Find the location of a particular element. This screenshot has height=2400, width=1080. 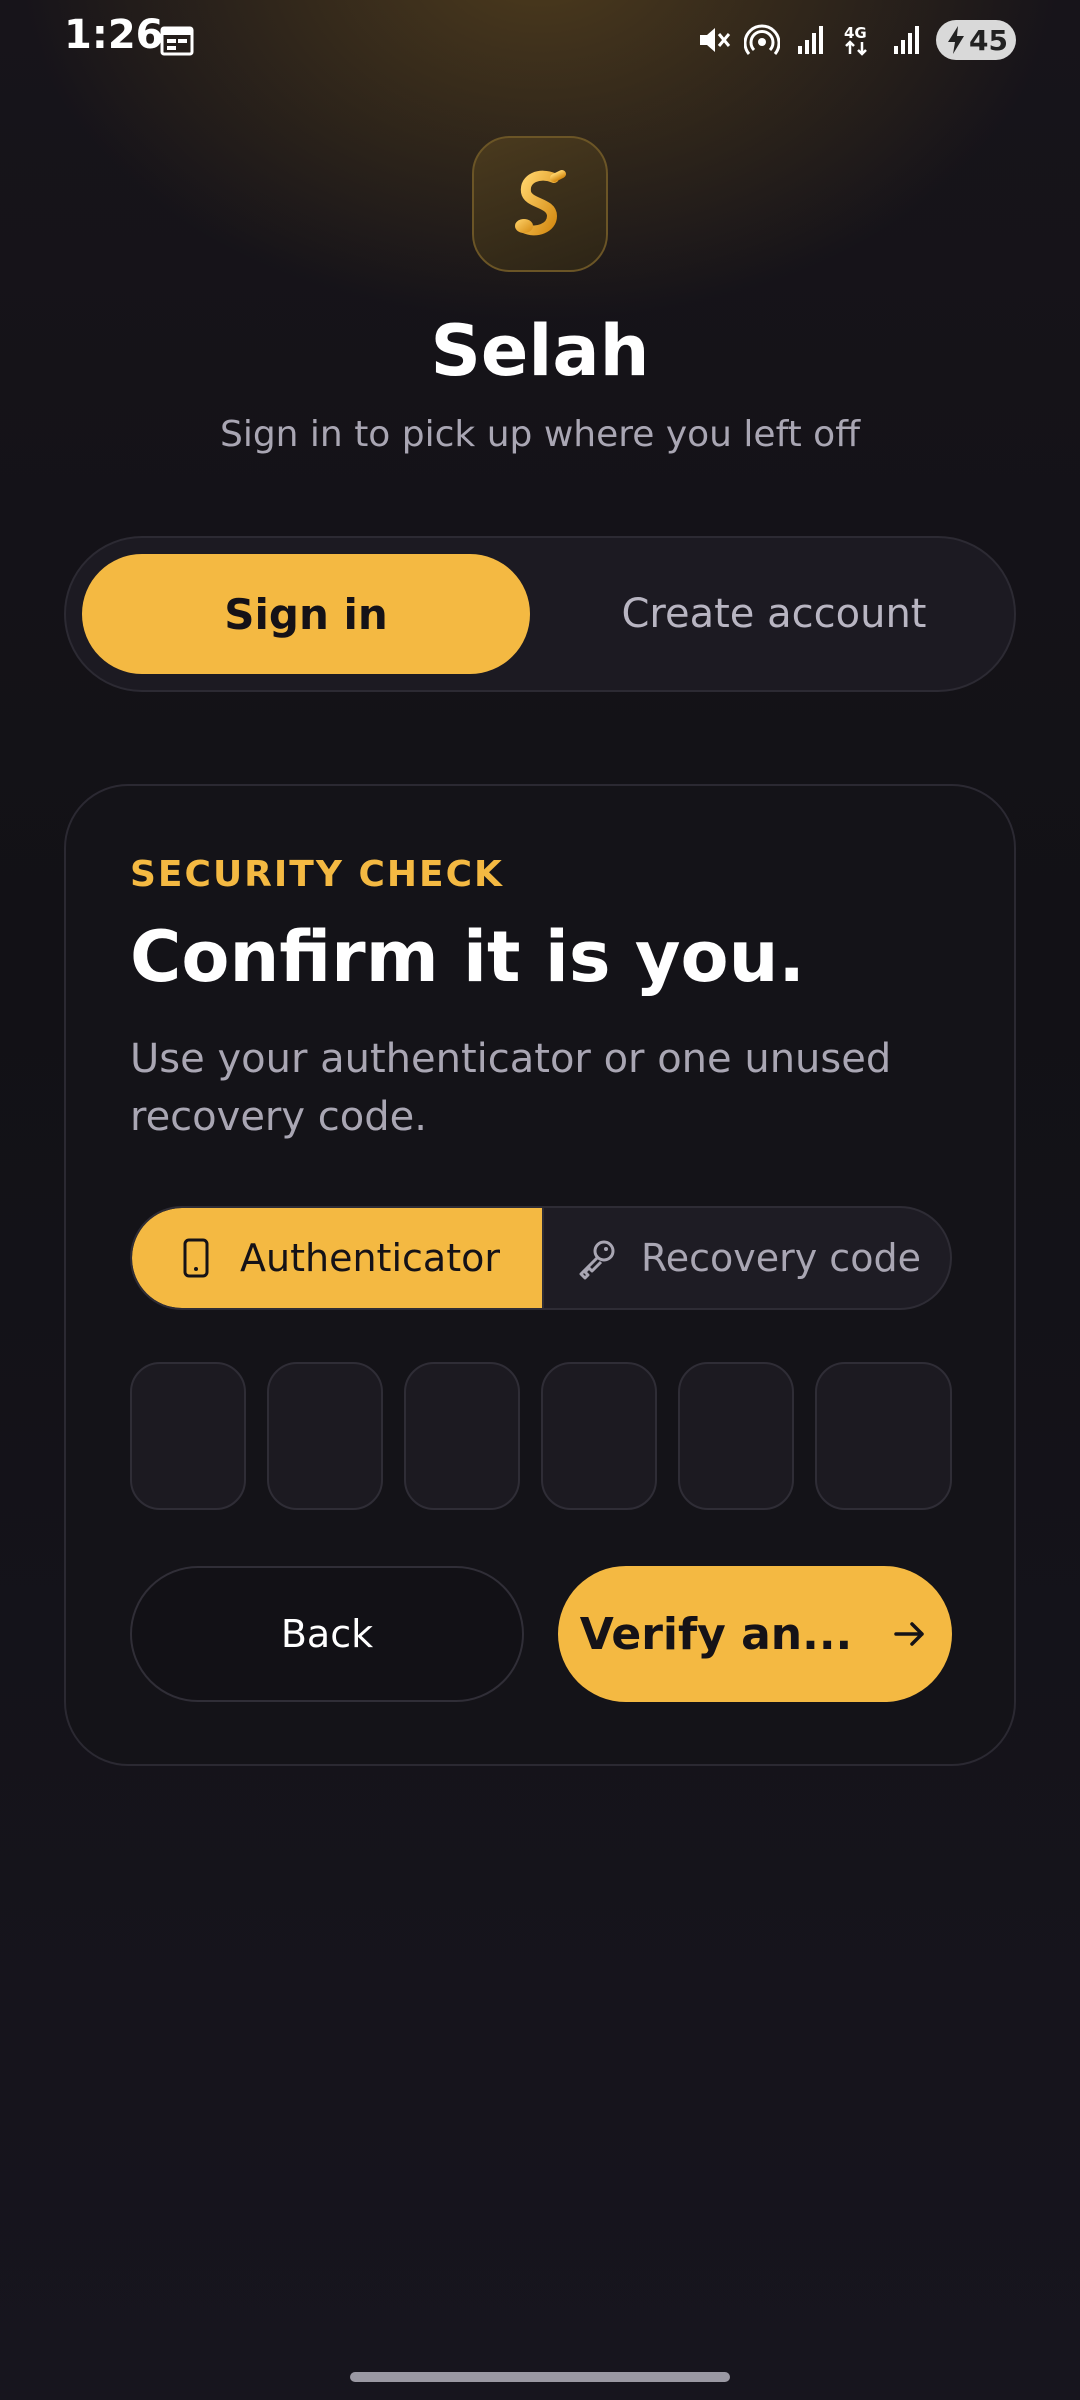

4g-icon: 4G is located at coordinates (855, 40).